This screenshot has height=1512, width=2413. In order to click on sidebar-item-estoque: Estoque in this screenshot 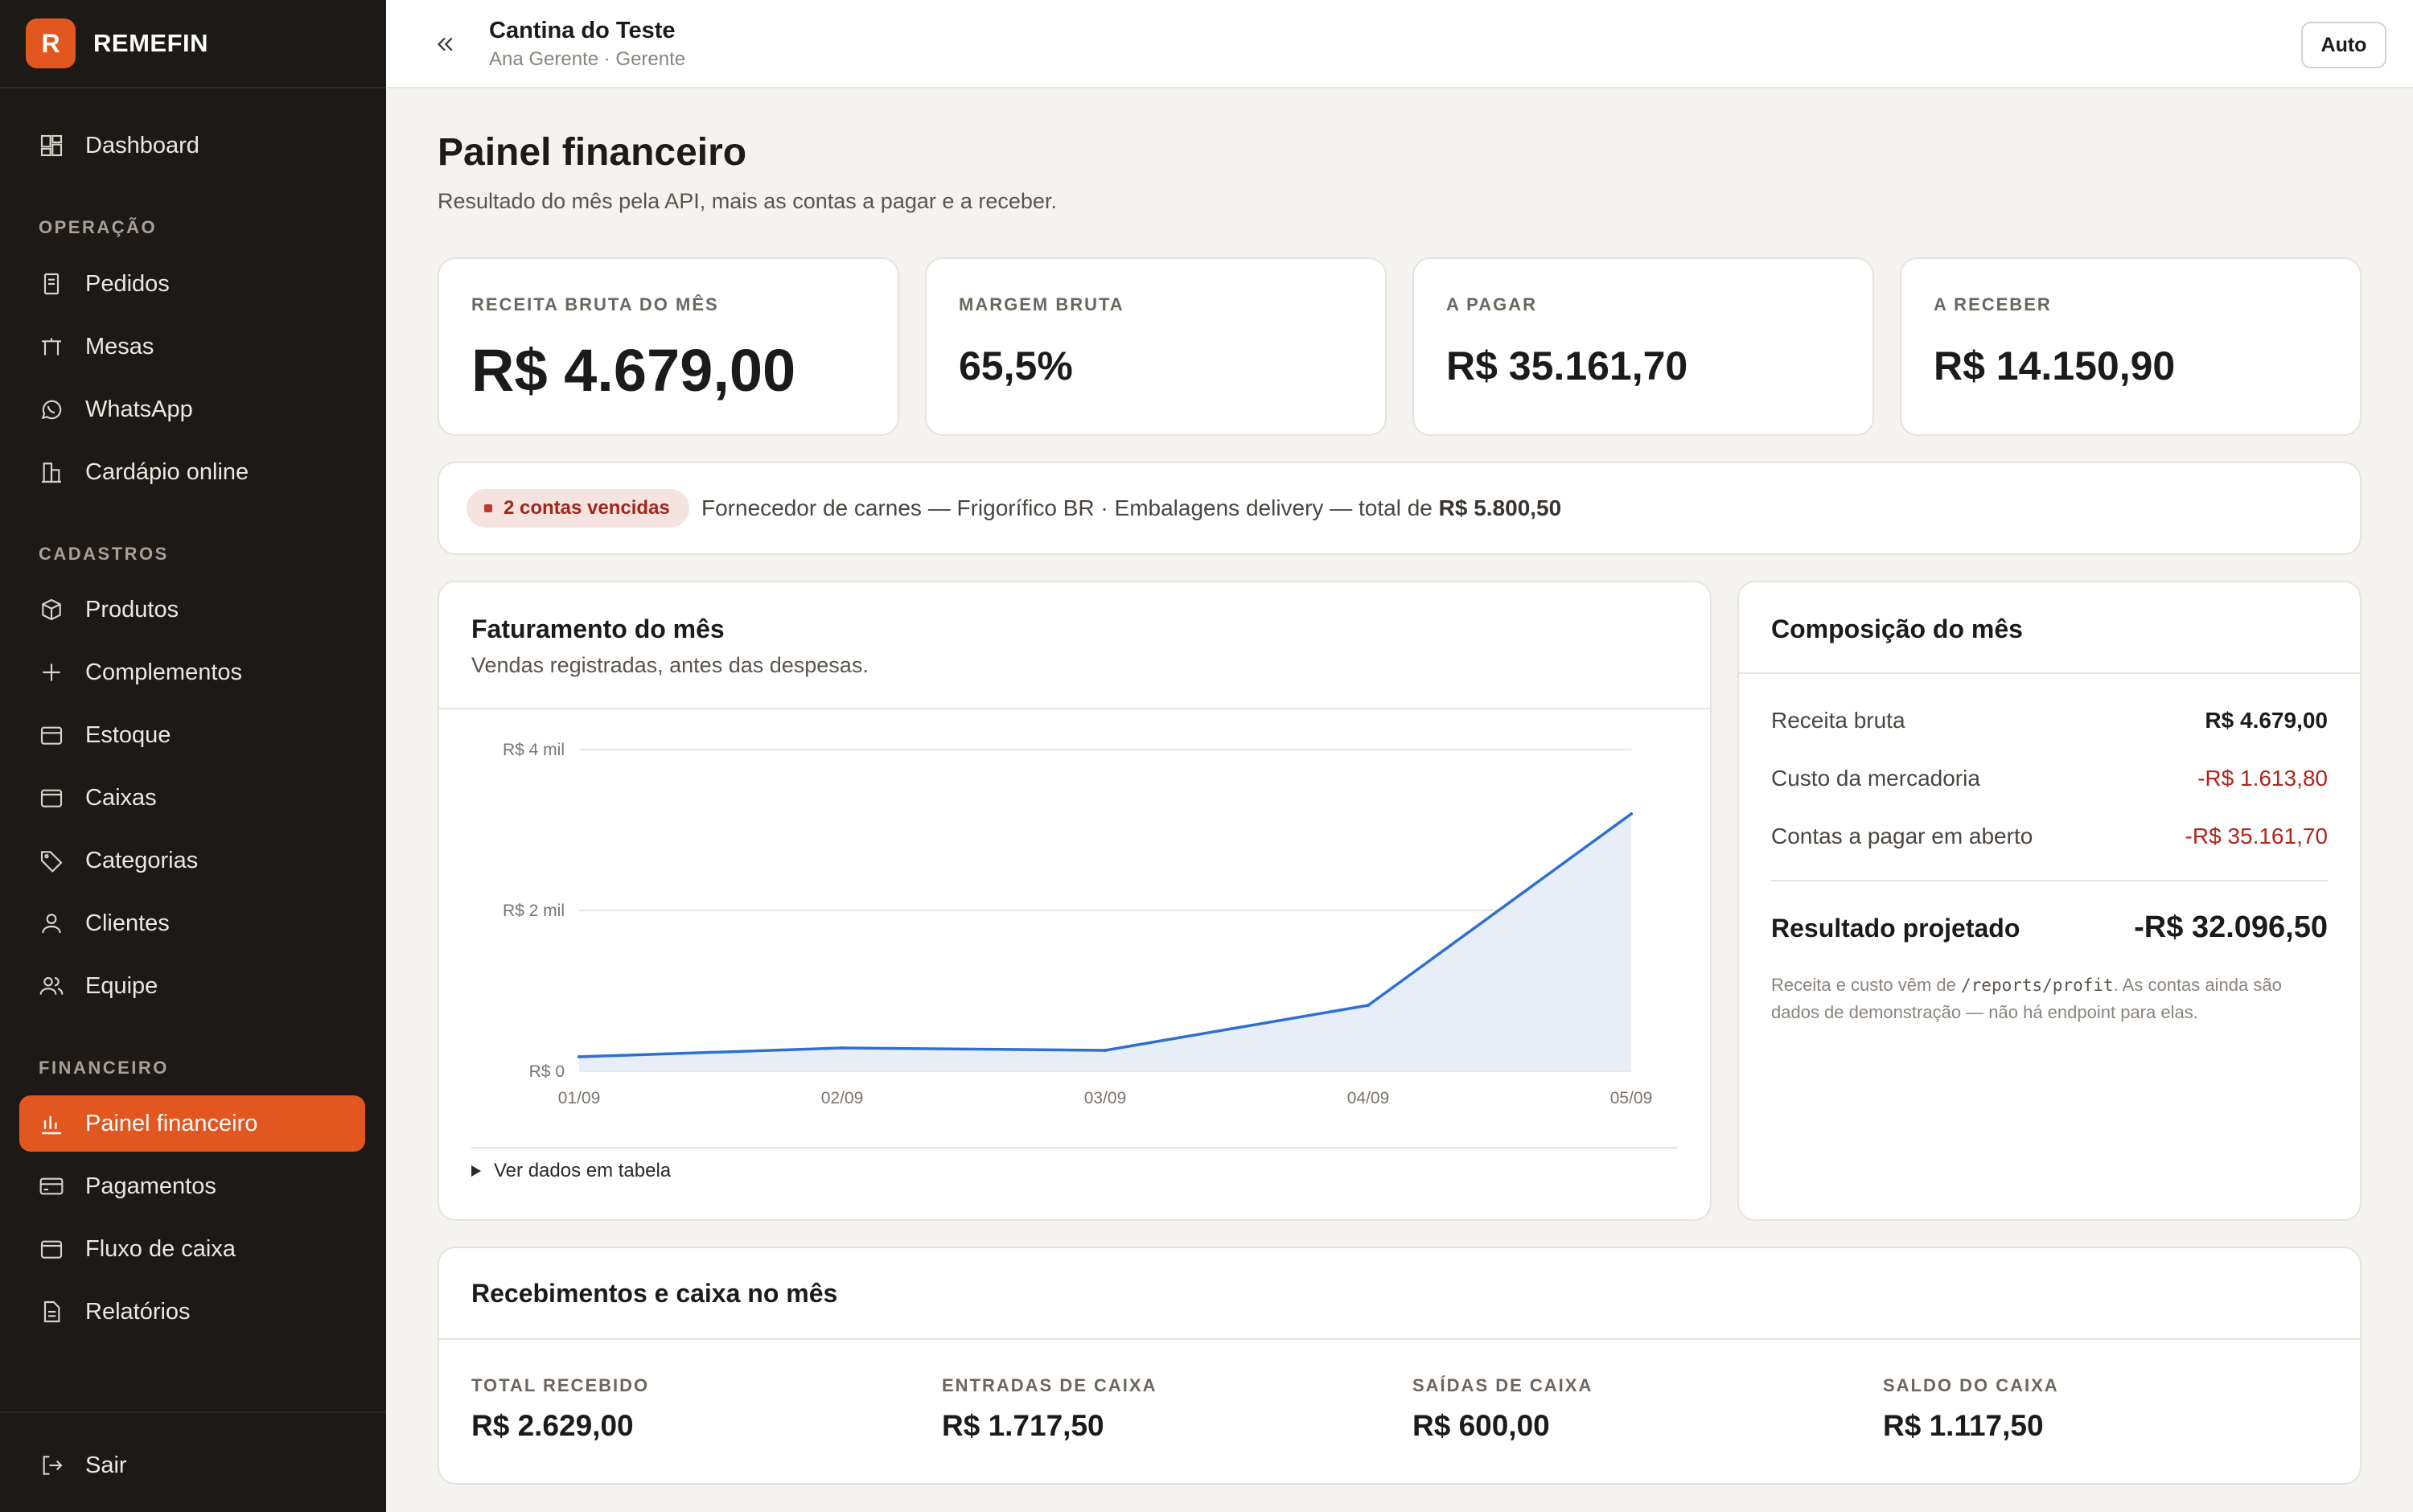, I will do `click(192, 735)`.